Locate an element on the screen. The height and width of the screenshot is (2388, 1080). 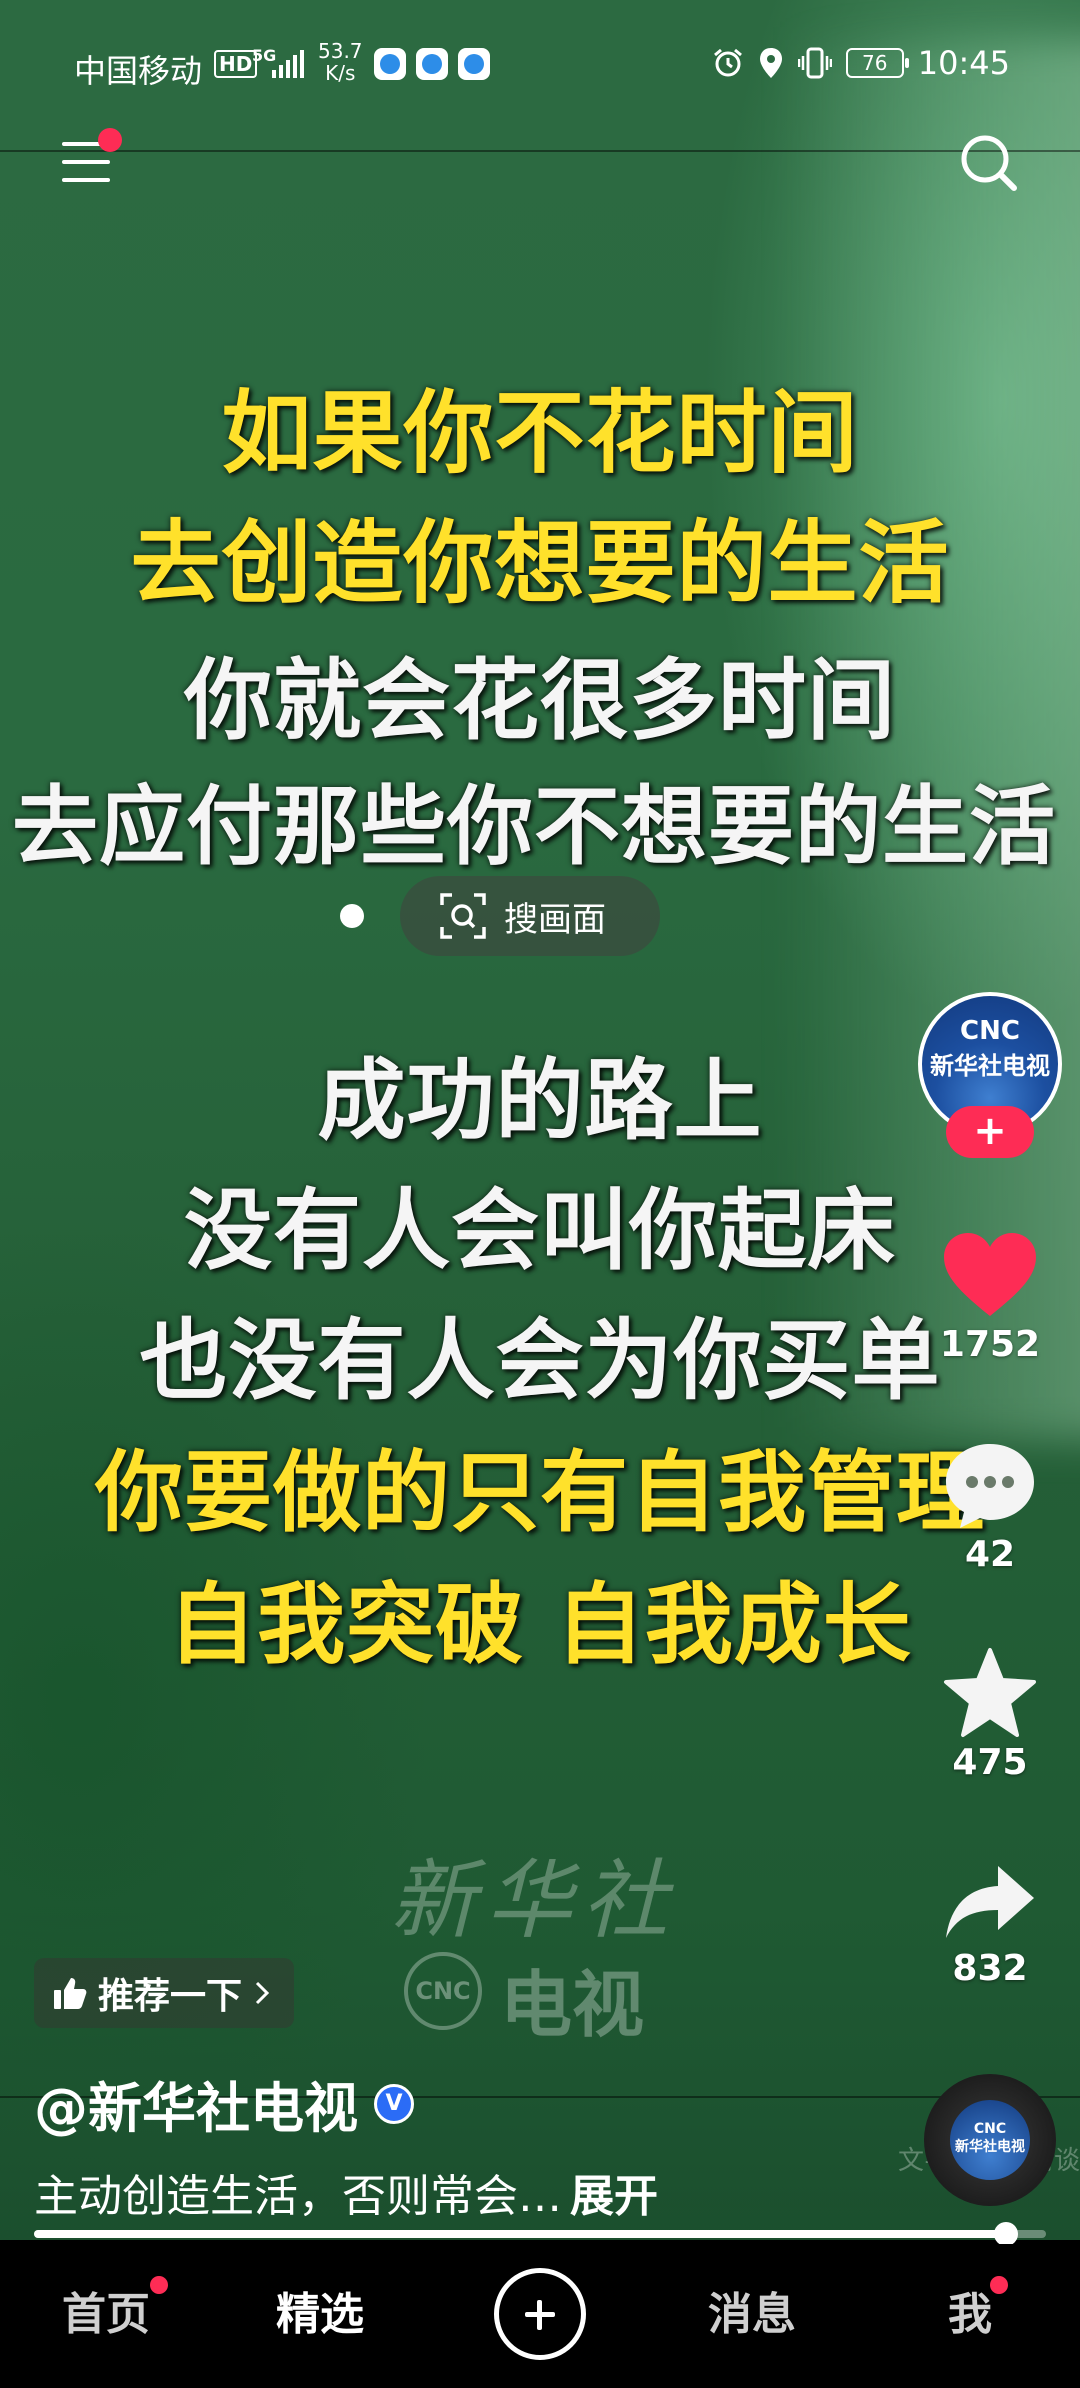
recommend-label: 推荐一下 is located at coordinates (170, 1996).